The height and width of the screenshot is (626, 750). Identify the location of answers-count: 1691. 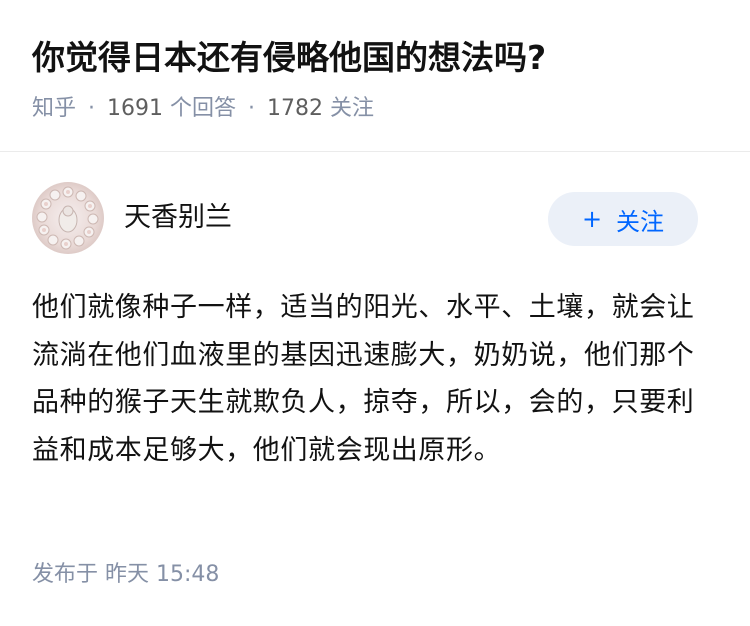
(135, 108).